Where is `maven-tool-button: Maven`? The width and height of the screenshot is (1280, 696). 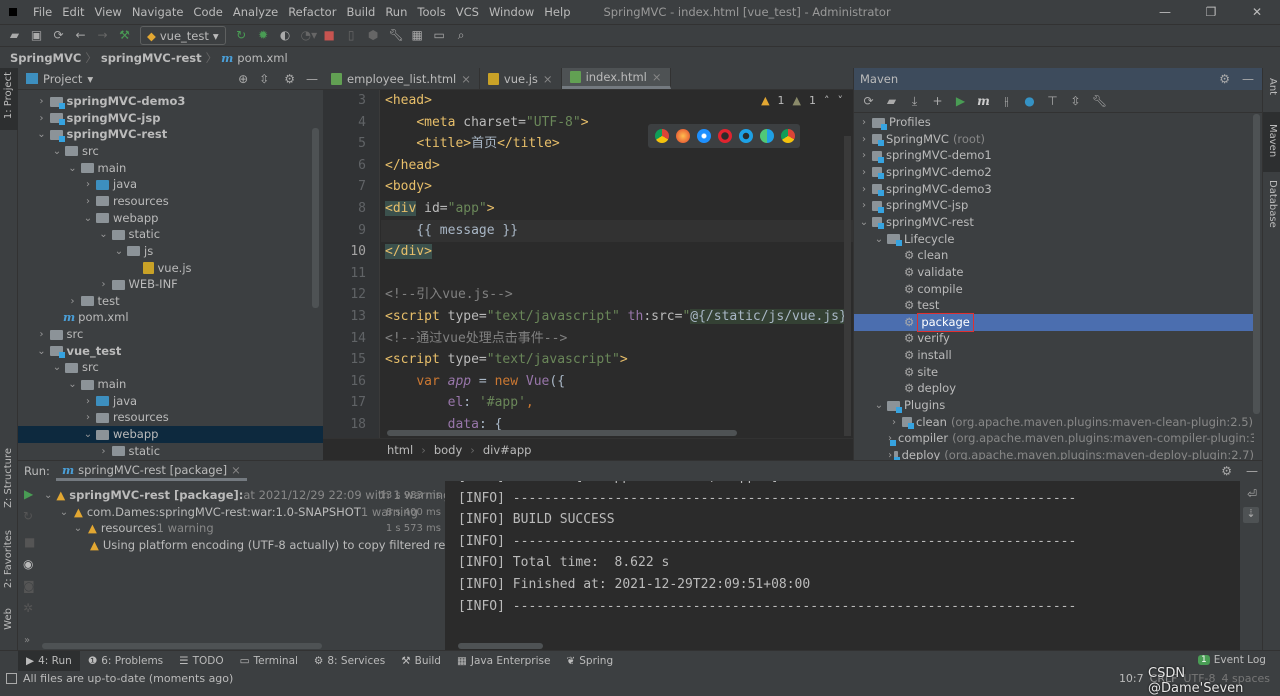 maven-tool-button: Maven is located at coordinates (1272, 140).